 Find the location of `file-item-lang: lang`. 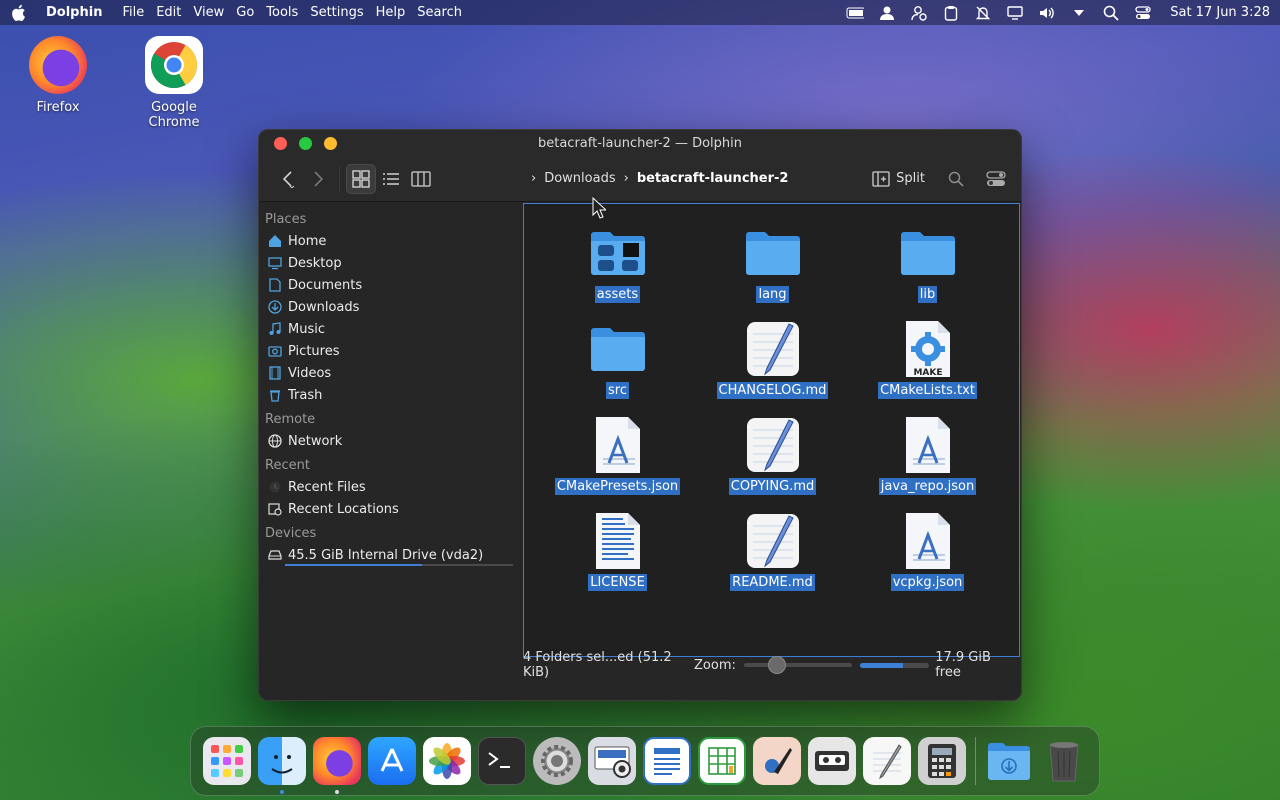

file-item-lang: lang is located at coordinates (772, 270).